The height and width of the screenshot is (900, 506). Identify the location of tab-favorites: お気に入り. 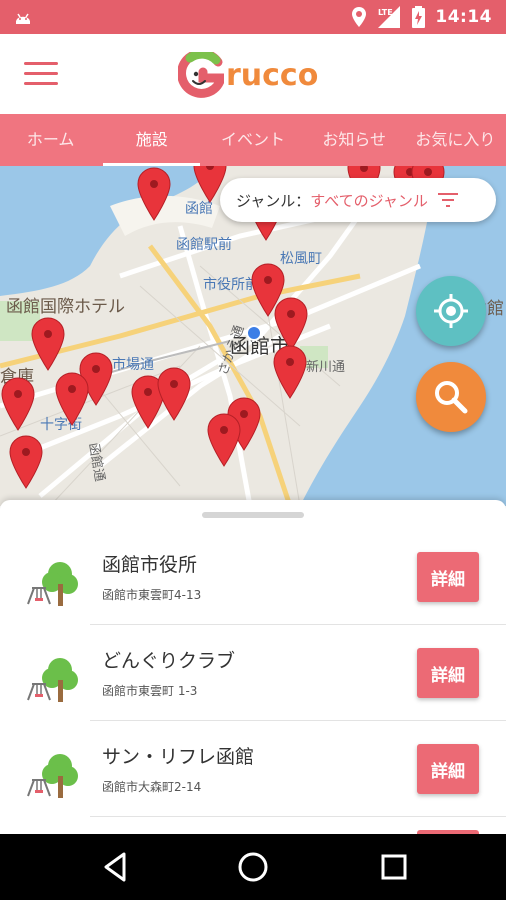
(455, 140).